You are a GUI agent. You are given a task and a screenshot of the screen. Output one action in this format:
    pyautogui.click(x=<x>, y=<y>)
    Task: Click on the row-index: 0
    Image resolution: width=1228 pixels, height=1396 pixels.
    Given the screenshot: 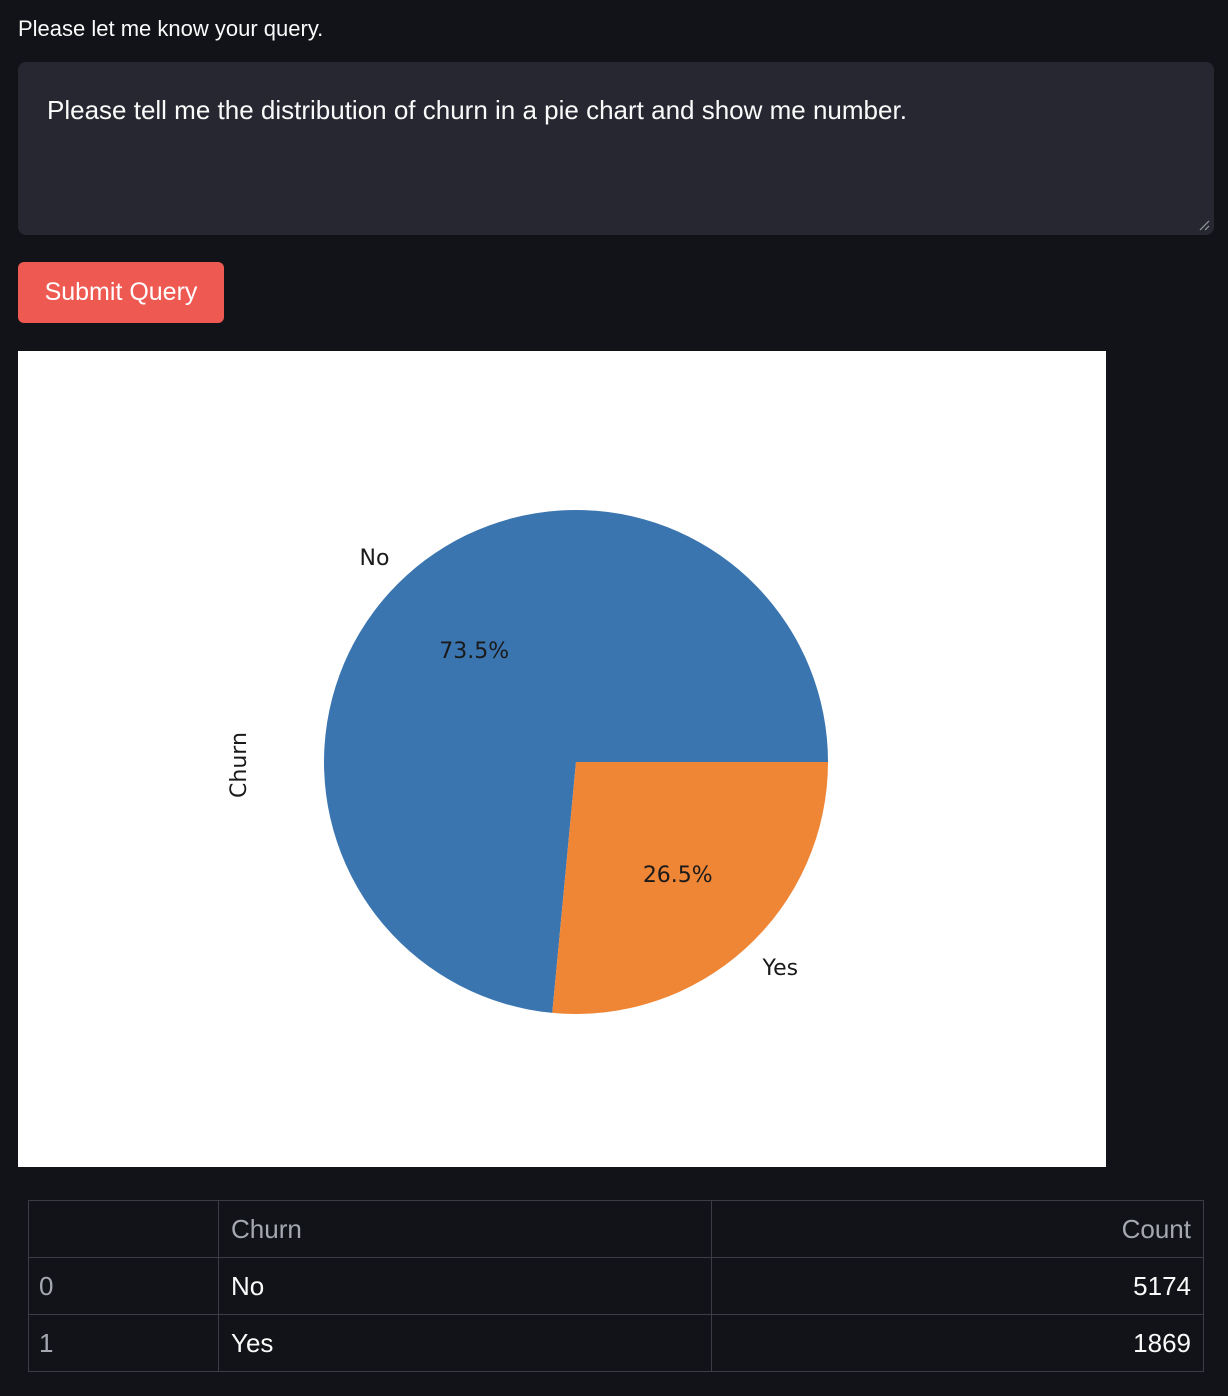 What is the action you would take?
    pyautogui.click(x=123, y=1286)
    